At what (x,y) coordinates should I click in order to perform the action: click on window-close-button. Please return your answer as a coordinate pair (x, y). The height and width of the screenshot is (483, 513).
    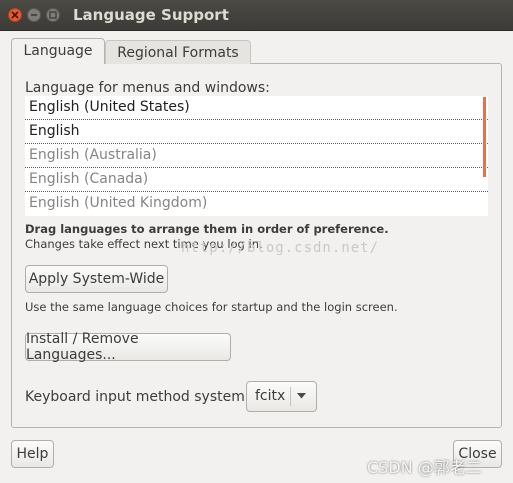
    Looking at the image, I should click on (15, 15).